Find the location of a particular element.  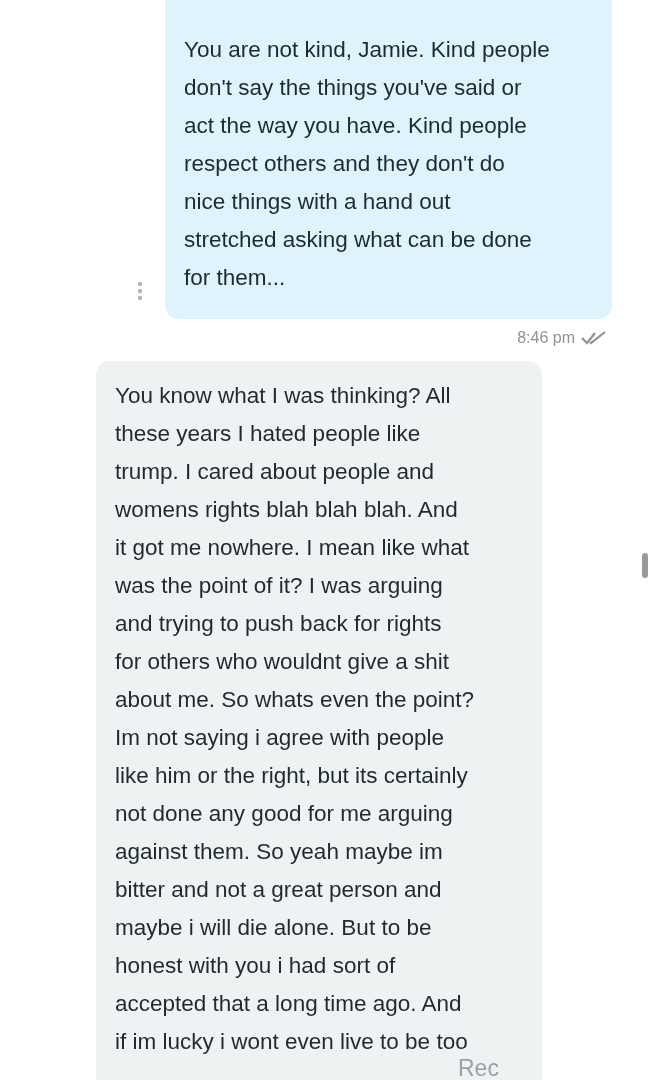

status-label: Rec is located at coordinates (478, 1068).